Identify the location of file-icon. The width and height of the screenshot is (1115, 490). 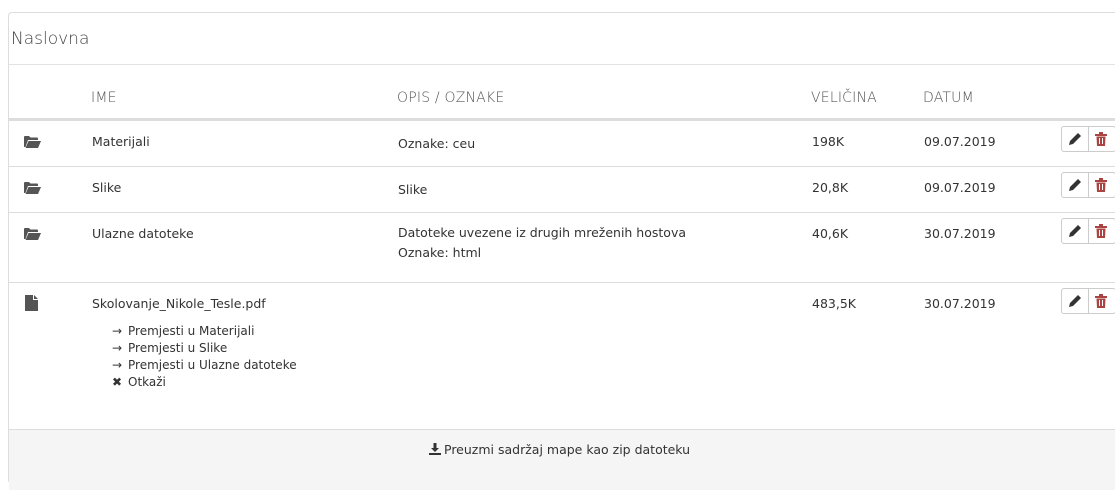
(34, 304).